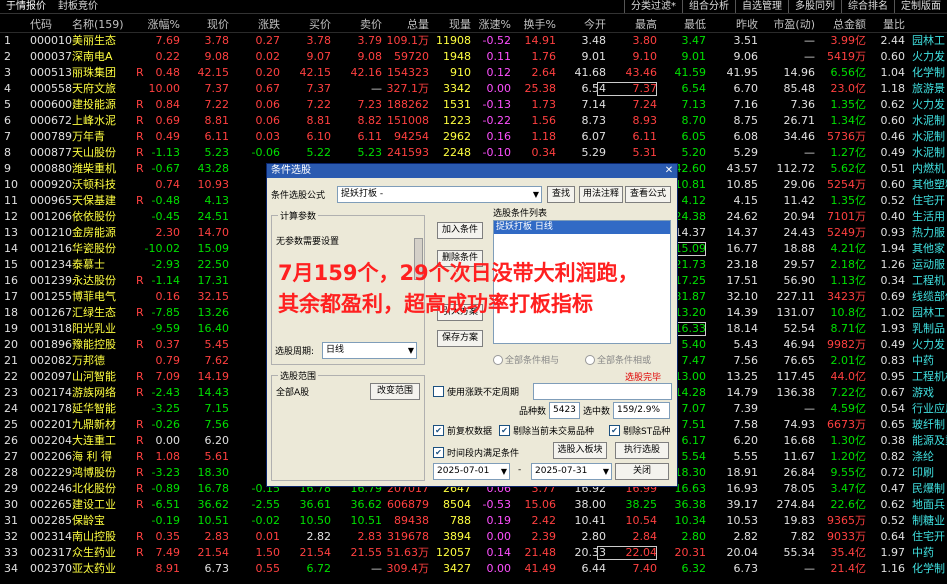 Image resolution: width=947 pixels, height=584 pixels. Describe the element at coordinates (98, 24) in the screenshot. I see `header-col-name: 名称(159)` at that location.